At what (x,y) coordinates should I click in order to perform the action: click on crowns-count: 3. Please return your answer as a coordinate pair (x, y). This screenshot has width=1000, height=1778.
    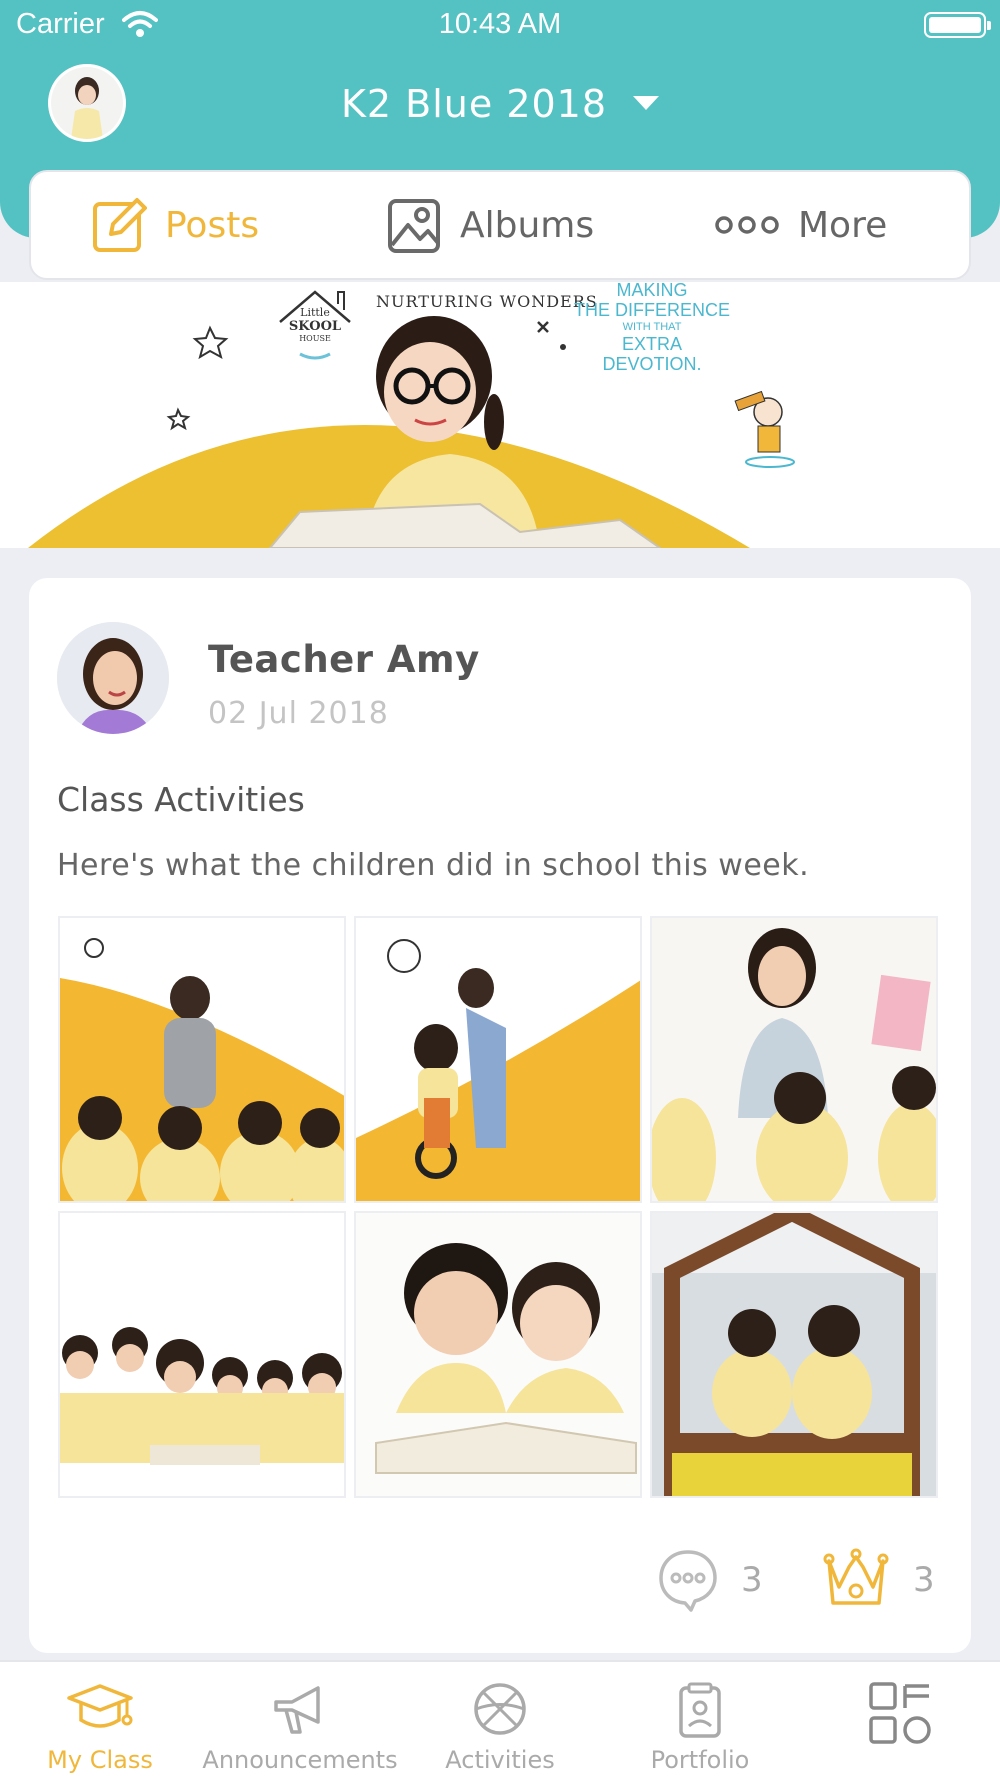
    Looking at the image, I should click on (924, 1580).